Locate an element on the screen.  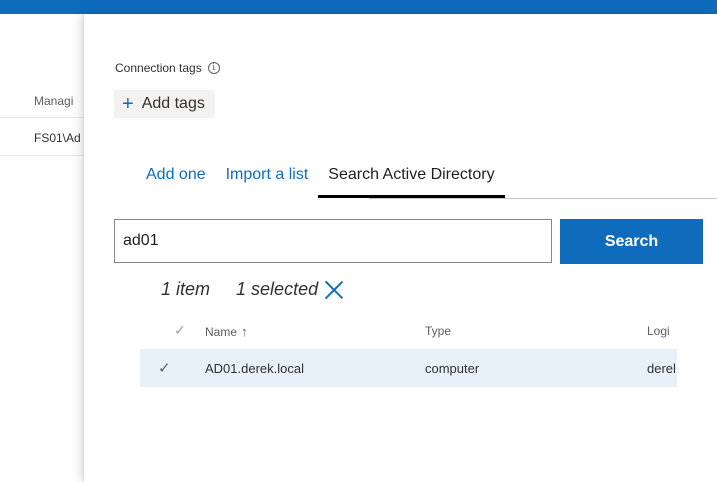
add-tags-button: + Add tags is located at coordinates (164, 104).